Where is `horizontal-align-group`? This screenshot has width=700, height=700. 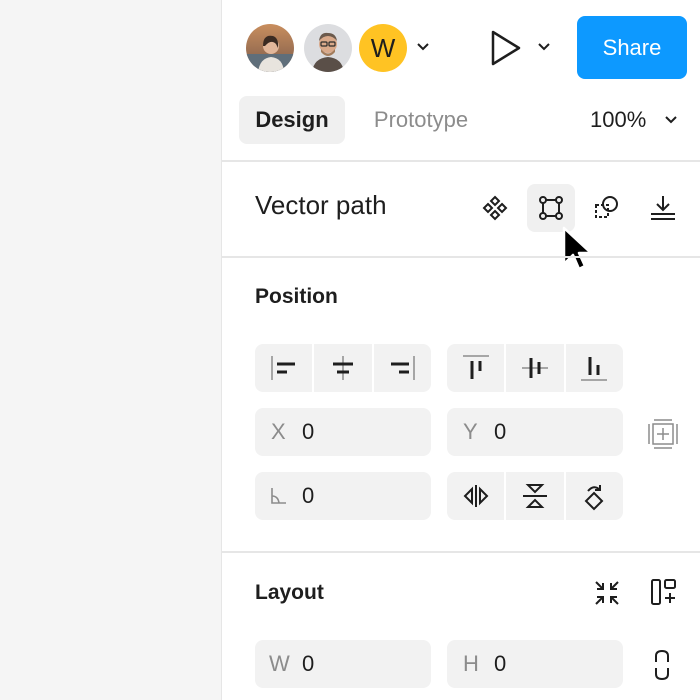
horizontal-align-group is located at coordinates (343, 368).